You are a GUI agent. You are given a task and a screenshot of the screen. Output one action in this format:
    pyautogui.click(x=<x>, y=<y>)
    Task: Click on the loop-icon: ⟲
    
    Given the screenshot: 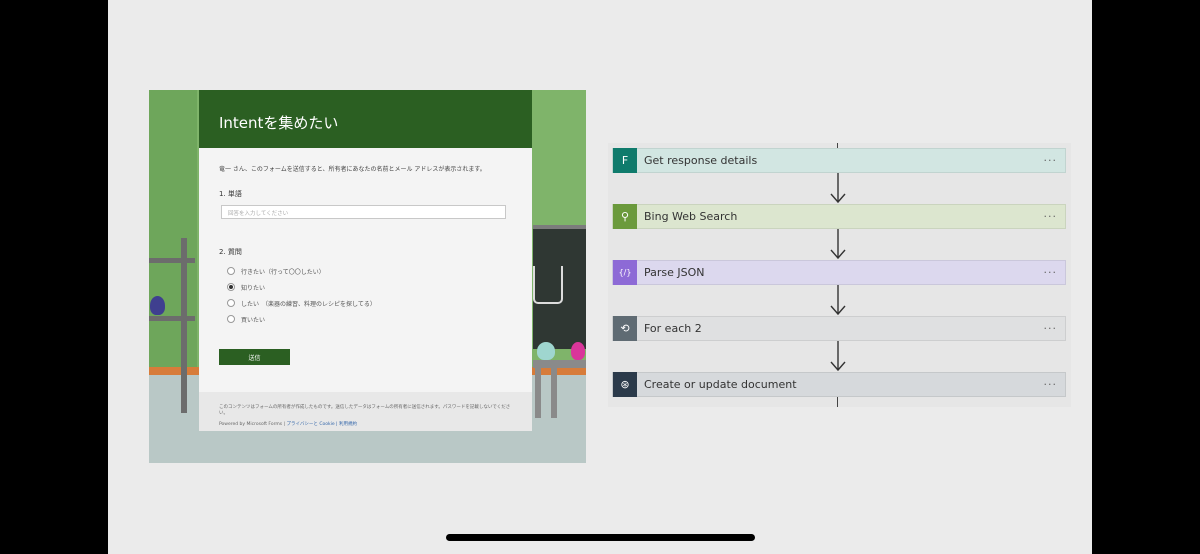 What is the action you would take?
    pyautogui.click(x=625, y=328)
    